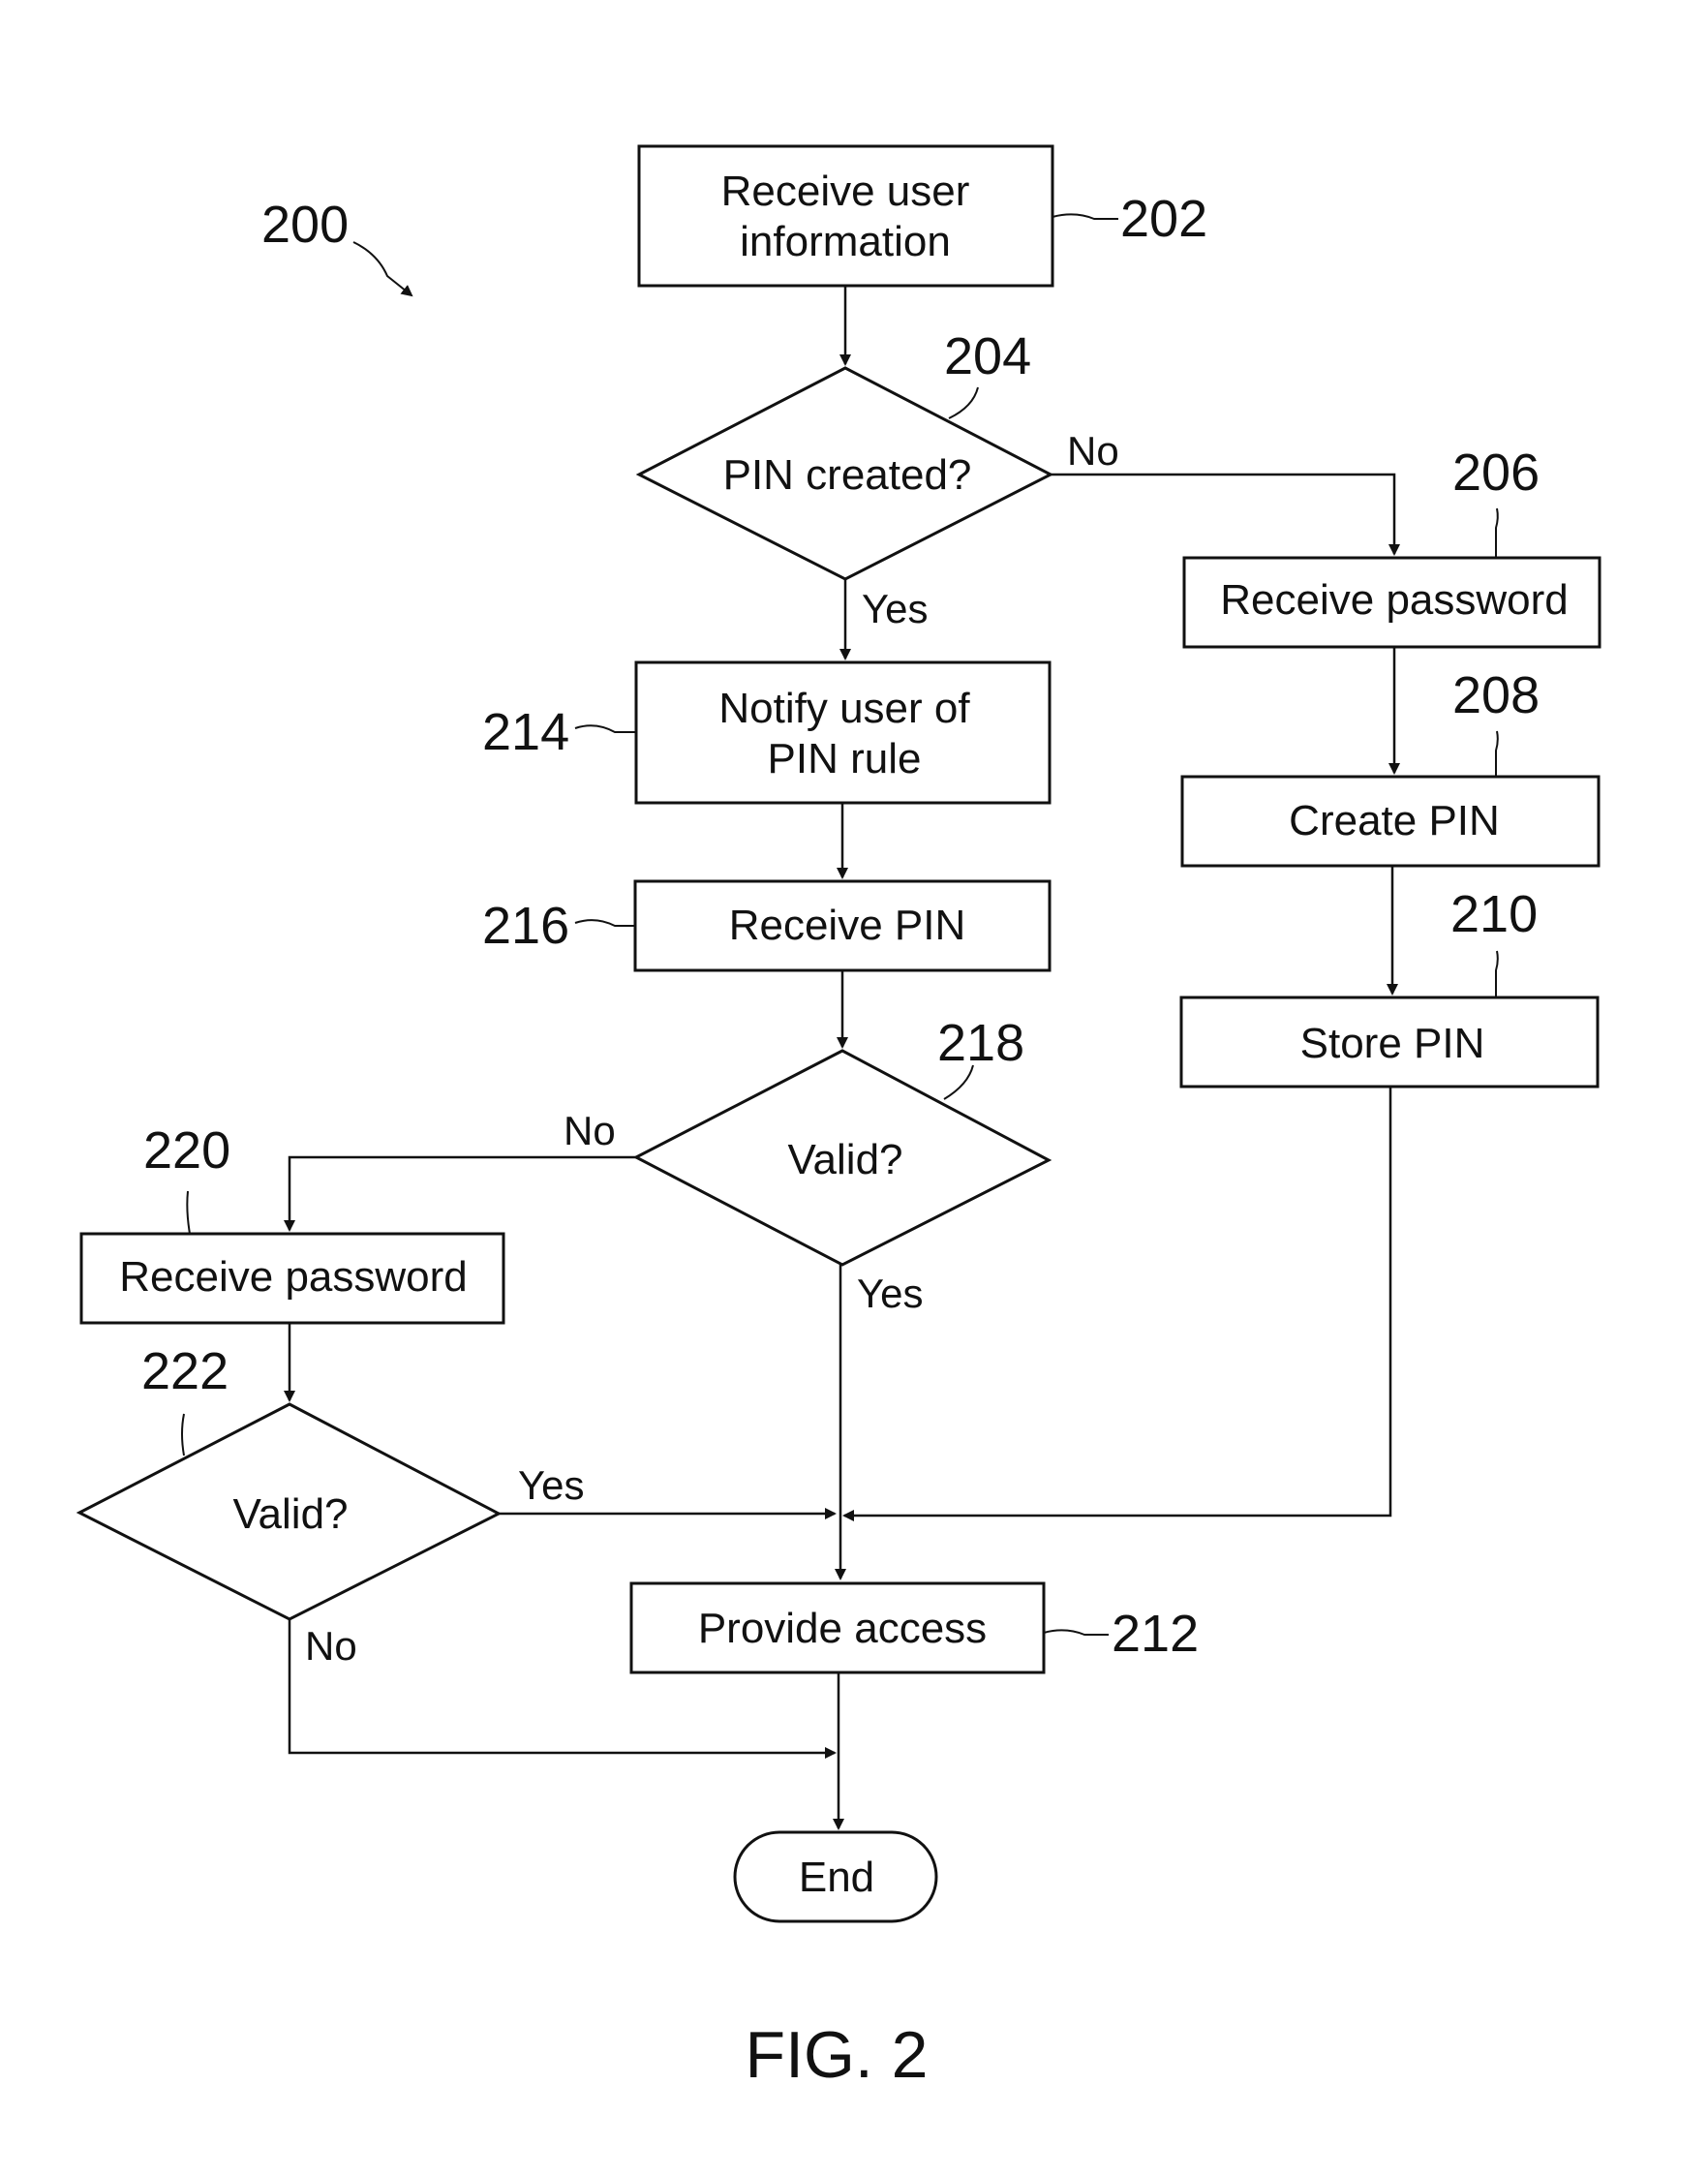 This screenshot has height=2177, width=1708. I want to click on node-220-text: Receive password, so click(293, 1277).